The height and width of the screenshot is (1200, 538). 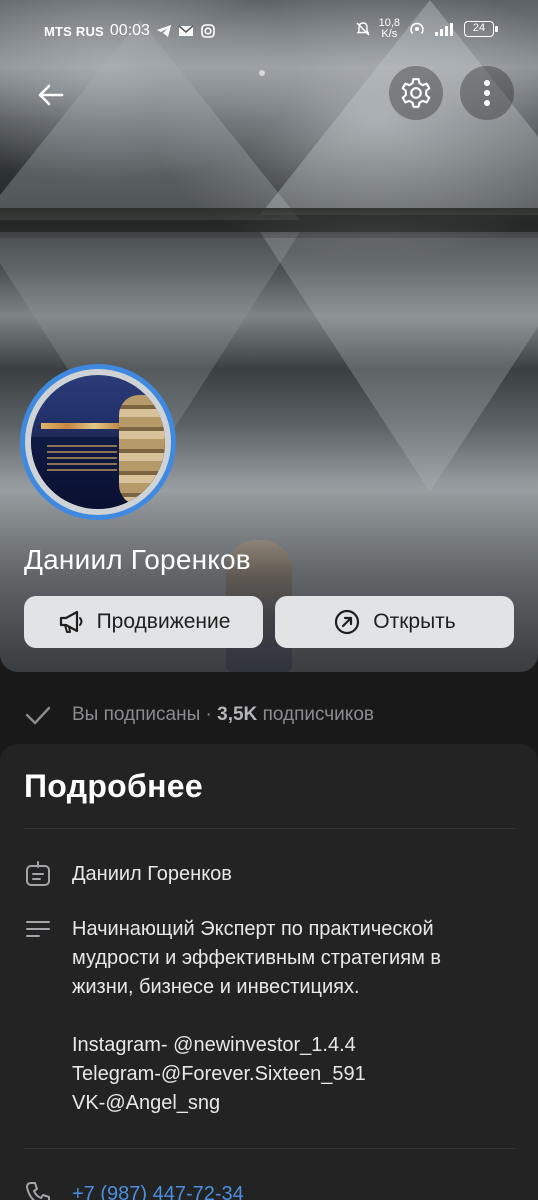 What do you see at coordinates (219, 1074) in the screenshot?
I see `social-line-telegram: Telegram-@Forever.Sixteen_591` at bounding box center [219, 1074].